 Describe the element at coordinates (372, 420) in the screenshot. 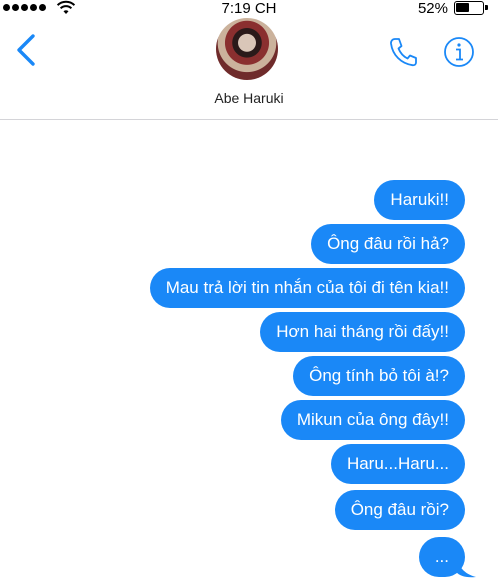

I see `message-bubble: Mikun của ông đây!!` at that location.